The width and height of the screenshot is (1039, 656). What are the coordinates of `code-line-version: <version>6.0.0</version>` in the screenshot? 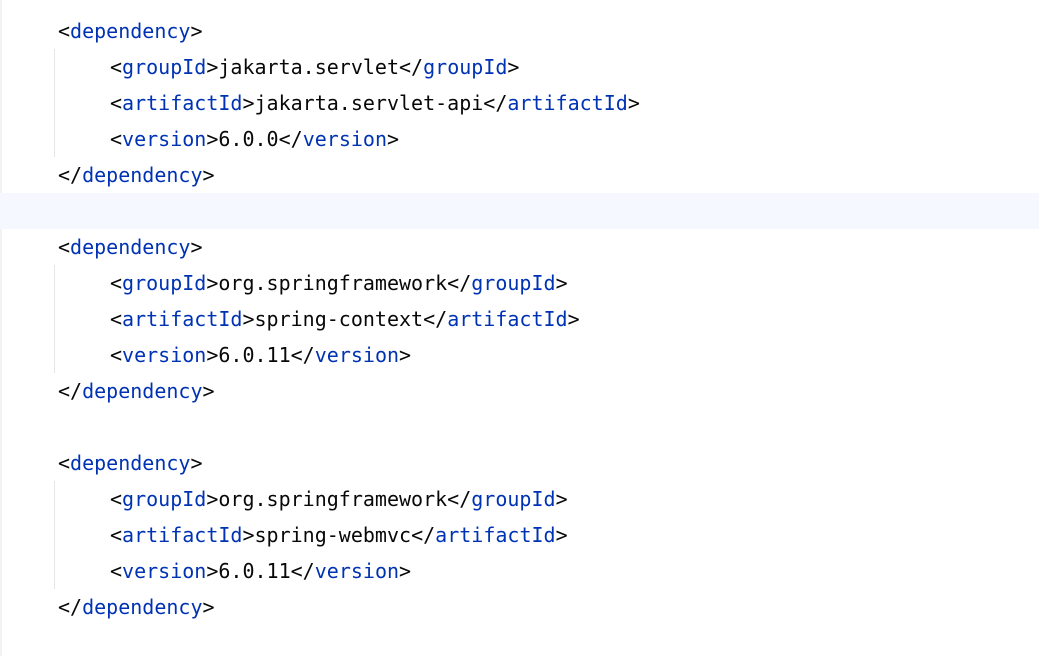 It's located at (519, 139).